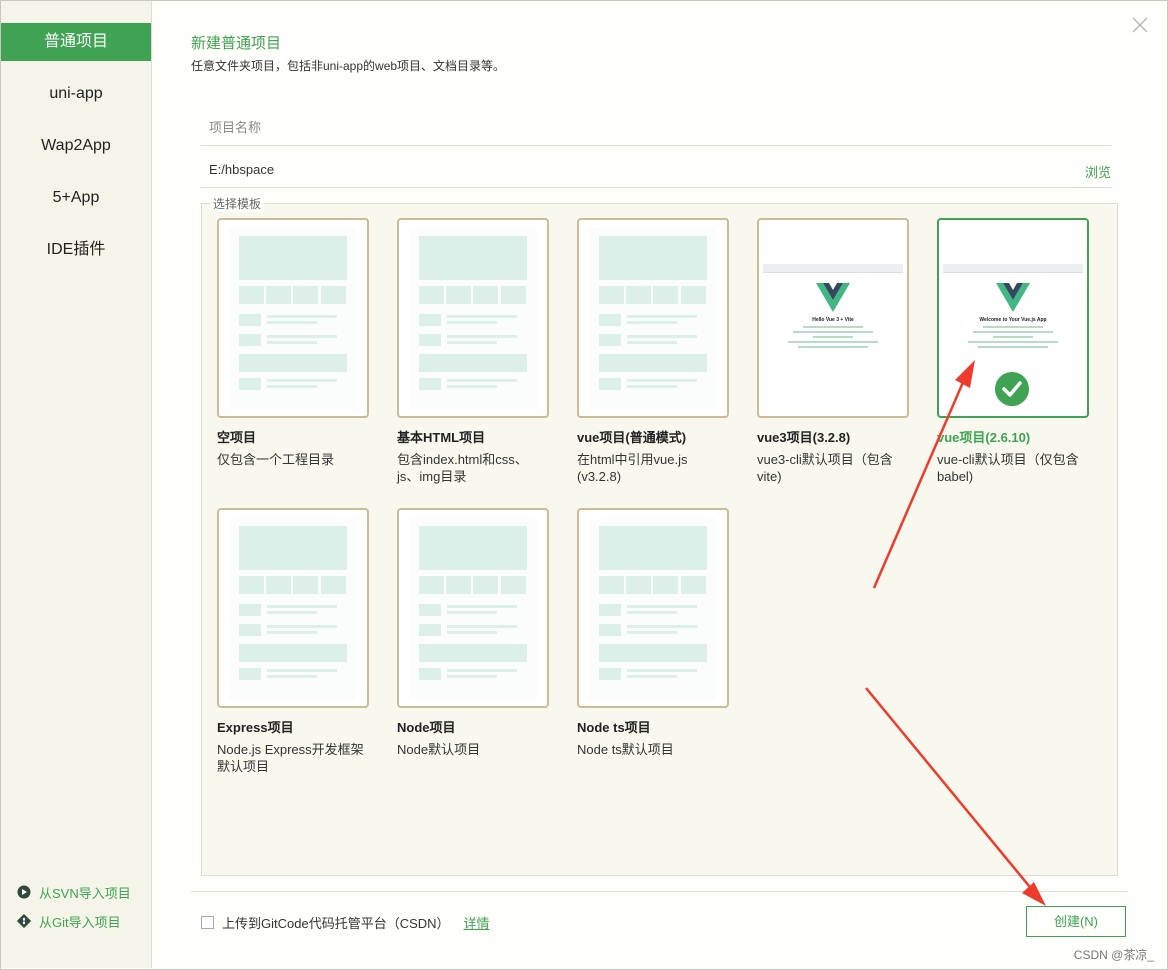 The width and height of the screenshot is (1168, 970). What do you see at coordinates (85, 893) in the screenshot?
I see `import-from-svn-label: 从SVN导入项目` at bounding box center [85, 893].